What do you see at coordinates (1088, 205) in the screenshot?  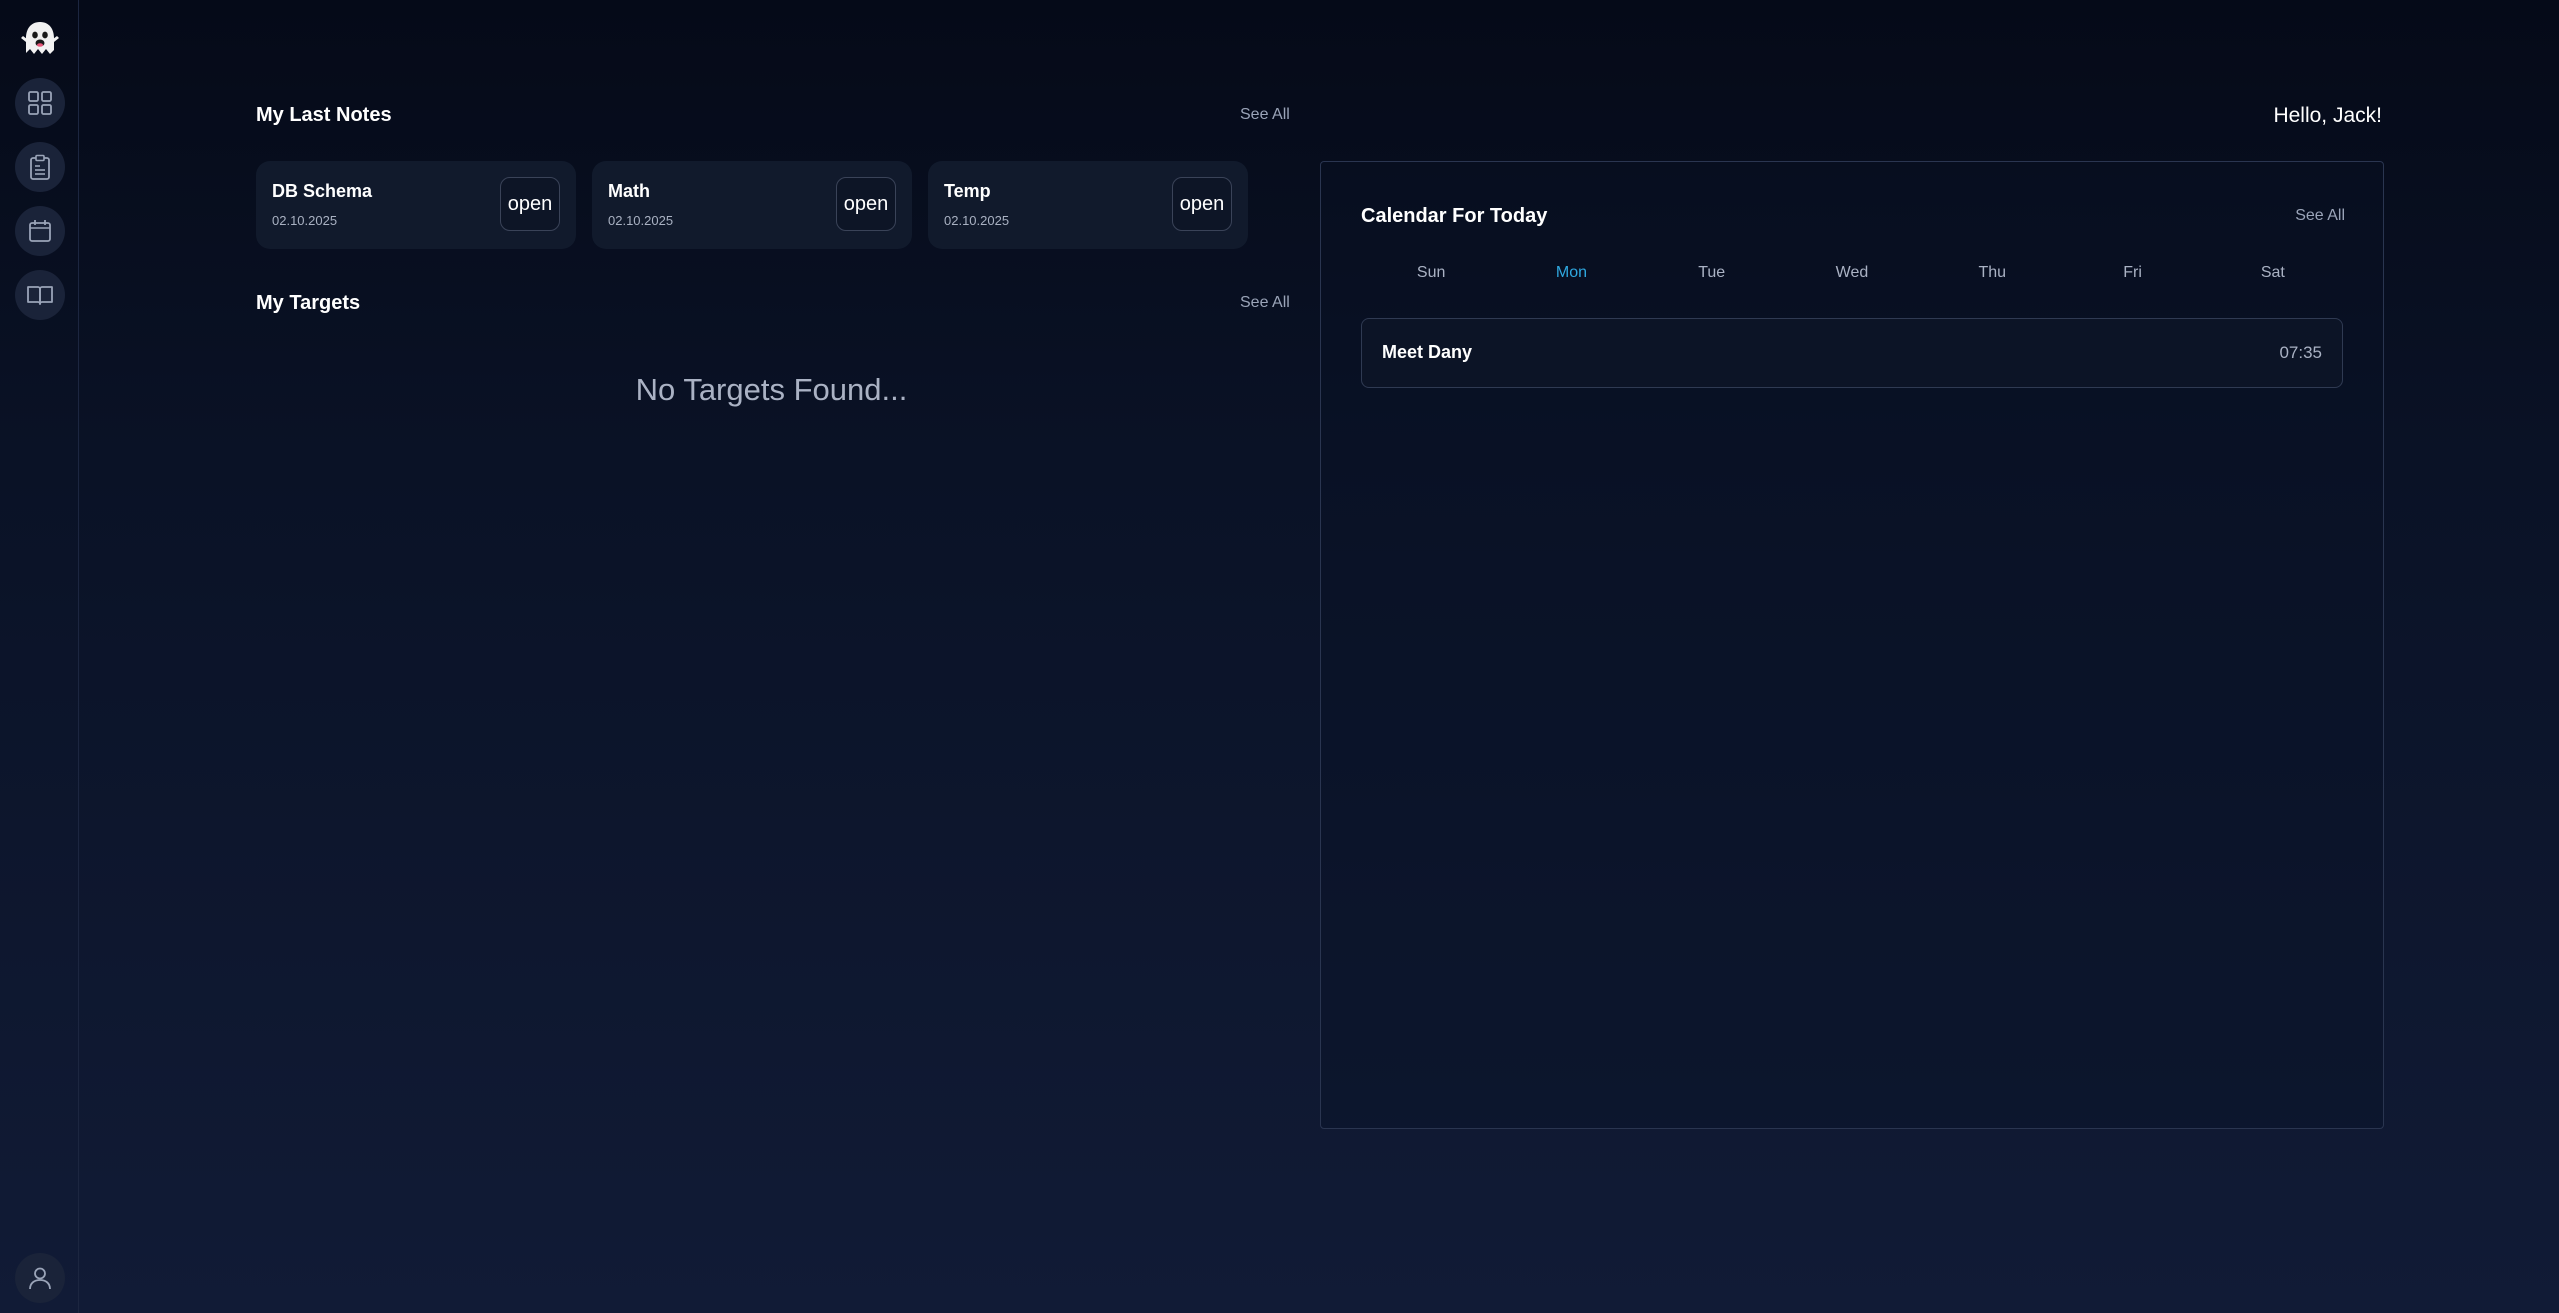 I see `note-card: Temp 02.10.2025 open` at bounding box center [1088, 205].